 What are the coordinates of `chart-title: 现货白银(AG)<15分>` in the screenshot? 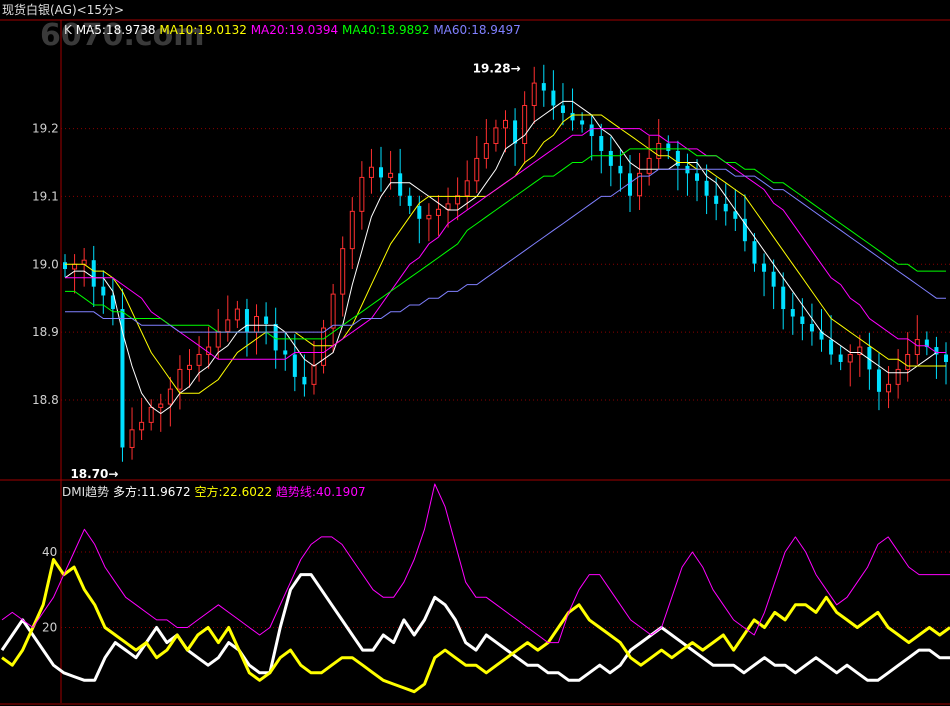 It's located at (63, 9).